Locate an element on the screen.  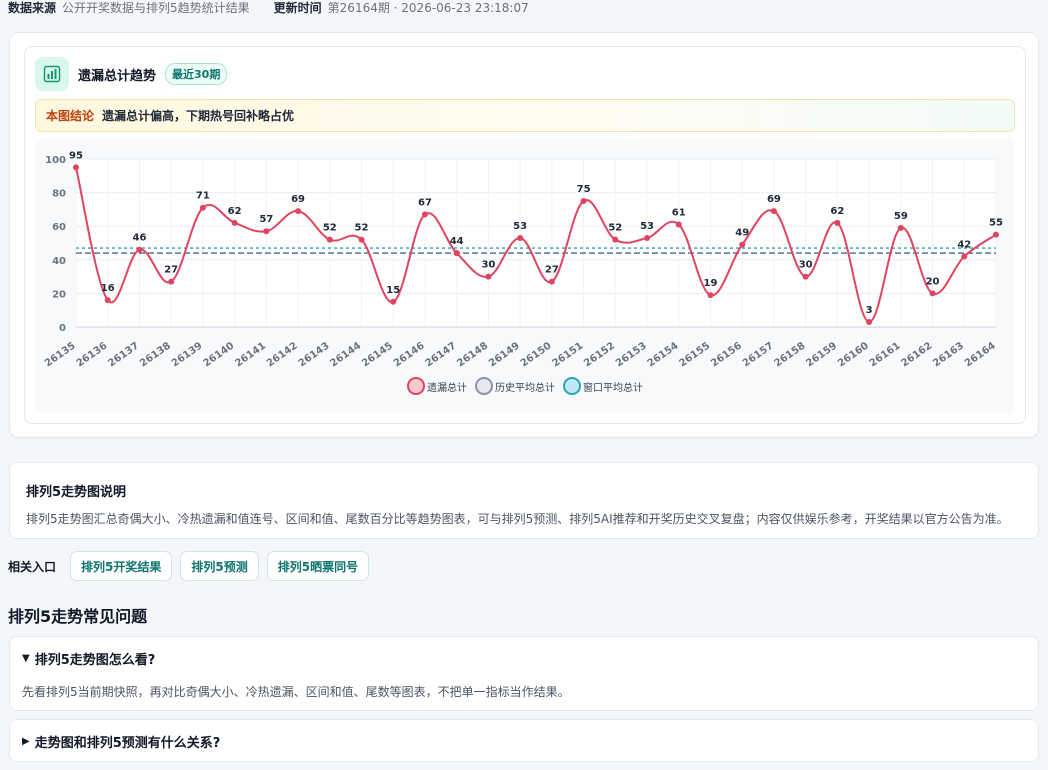
x-tick-label: 26135 is located at coordinates (60, 354).